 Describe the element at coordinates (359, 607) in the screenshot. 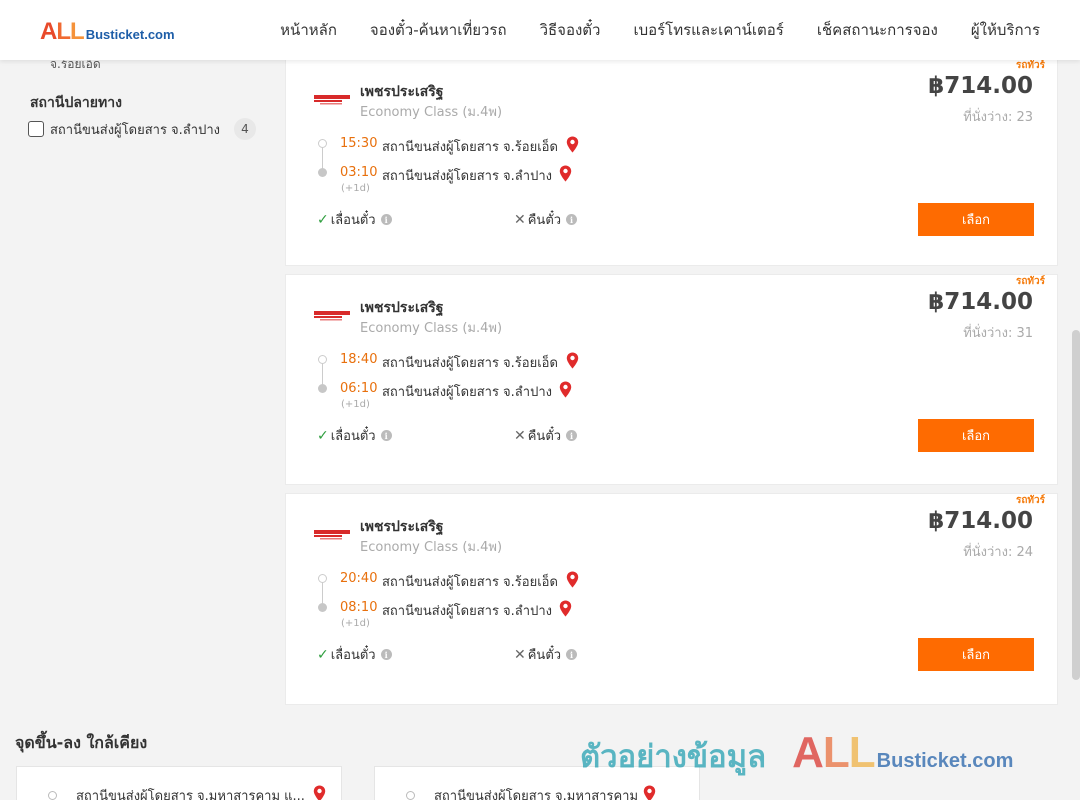

I see `arrival-time: 08:10` at that location.